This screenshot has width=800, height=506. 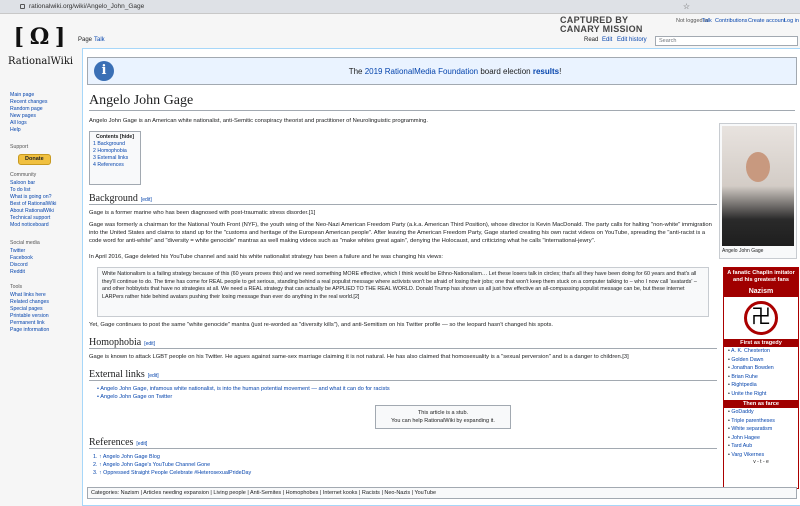 I want to click on image-caption: Angelo John Gage, so click(x=743, y=251).